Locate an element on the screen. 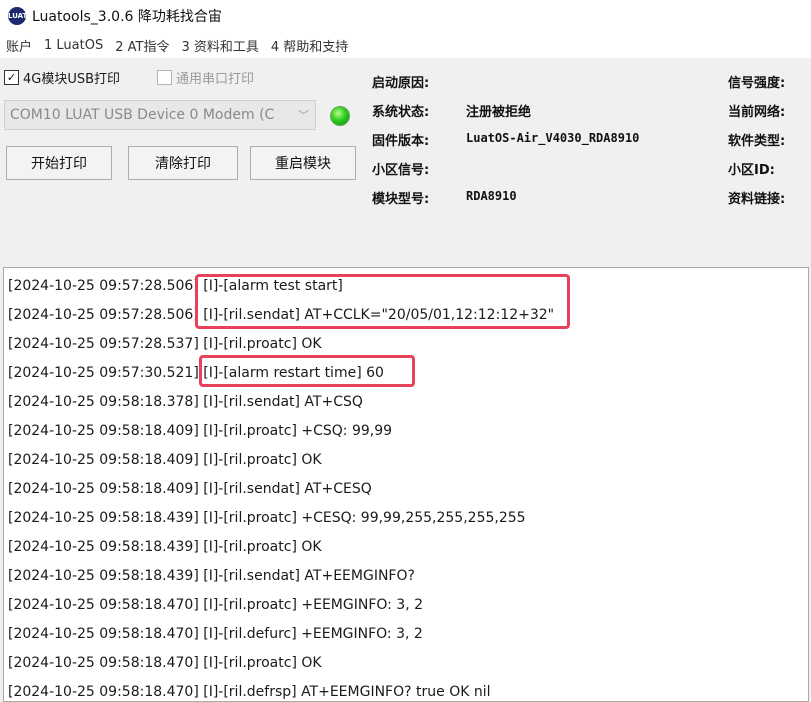 This screenshot has height=702, width=811. module-type-label: 模块型号: is located at coordinates (401, 199).